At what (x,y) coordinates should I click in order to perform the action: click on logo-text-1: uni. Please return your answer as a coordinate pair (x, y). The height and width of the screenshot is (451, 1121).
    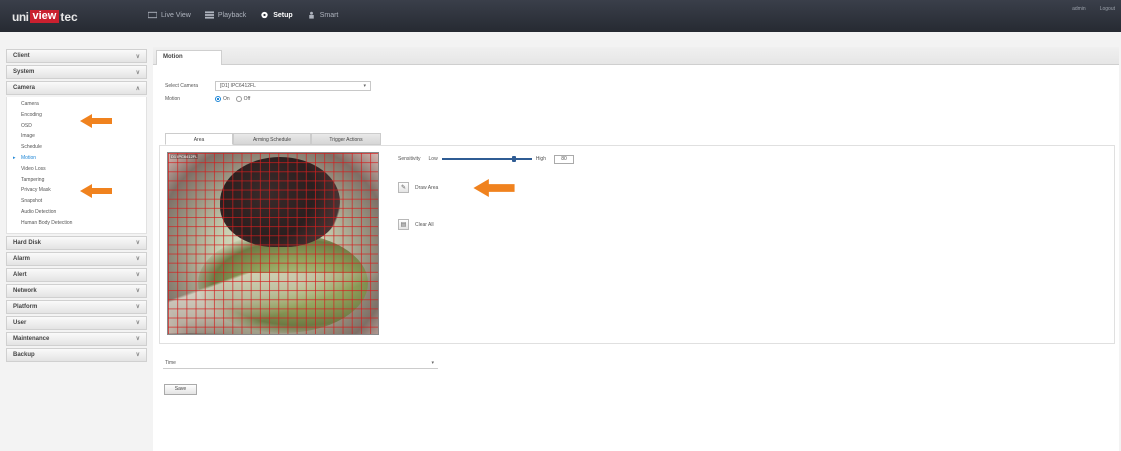
    Looking at the image, I should click on (20, 16).